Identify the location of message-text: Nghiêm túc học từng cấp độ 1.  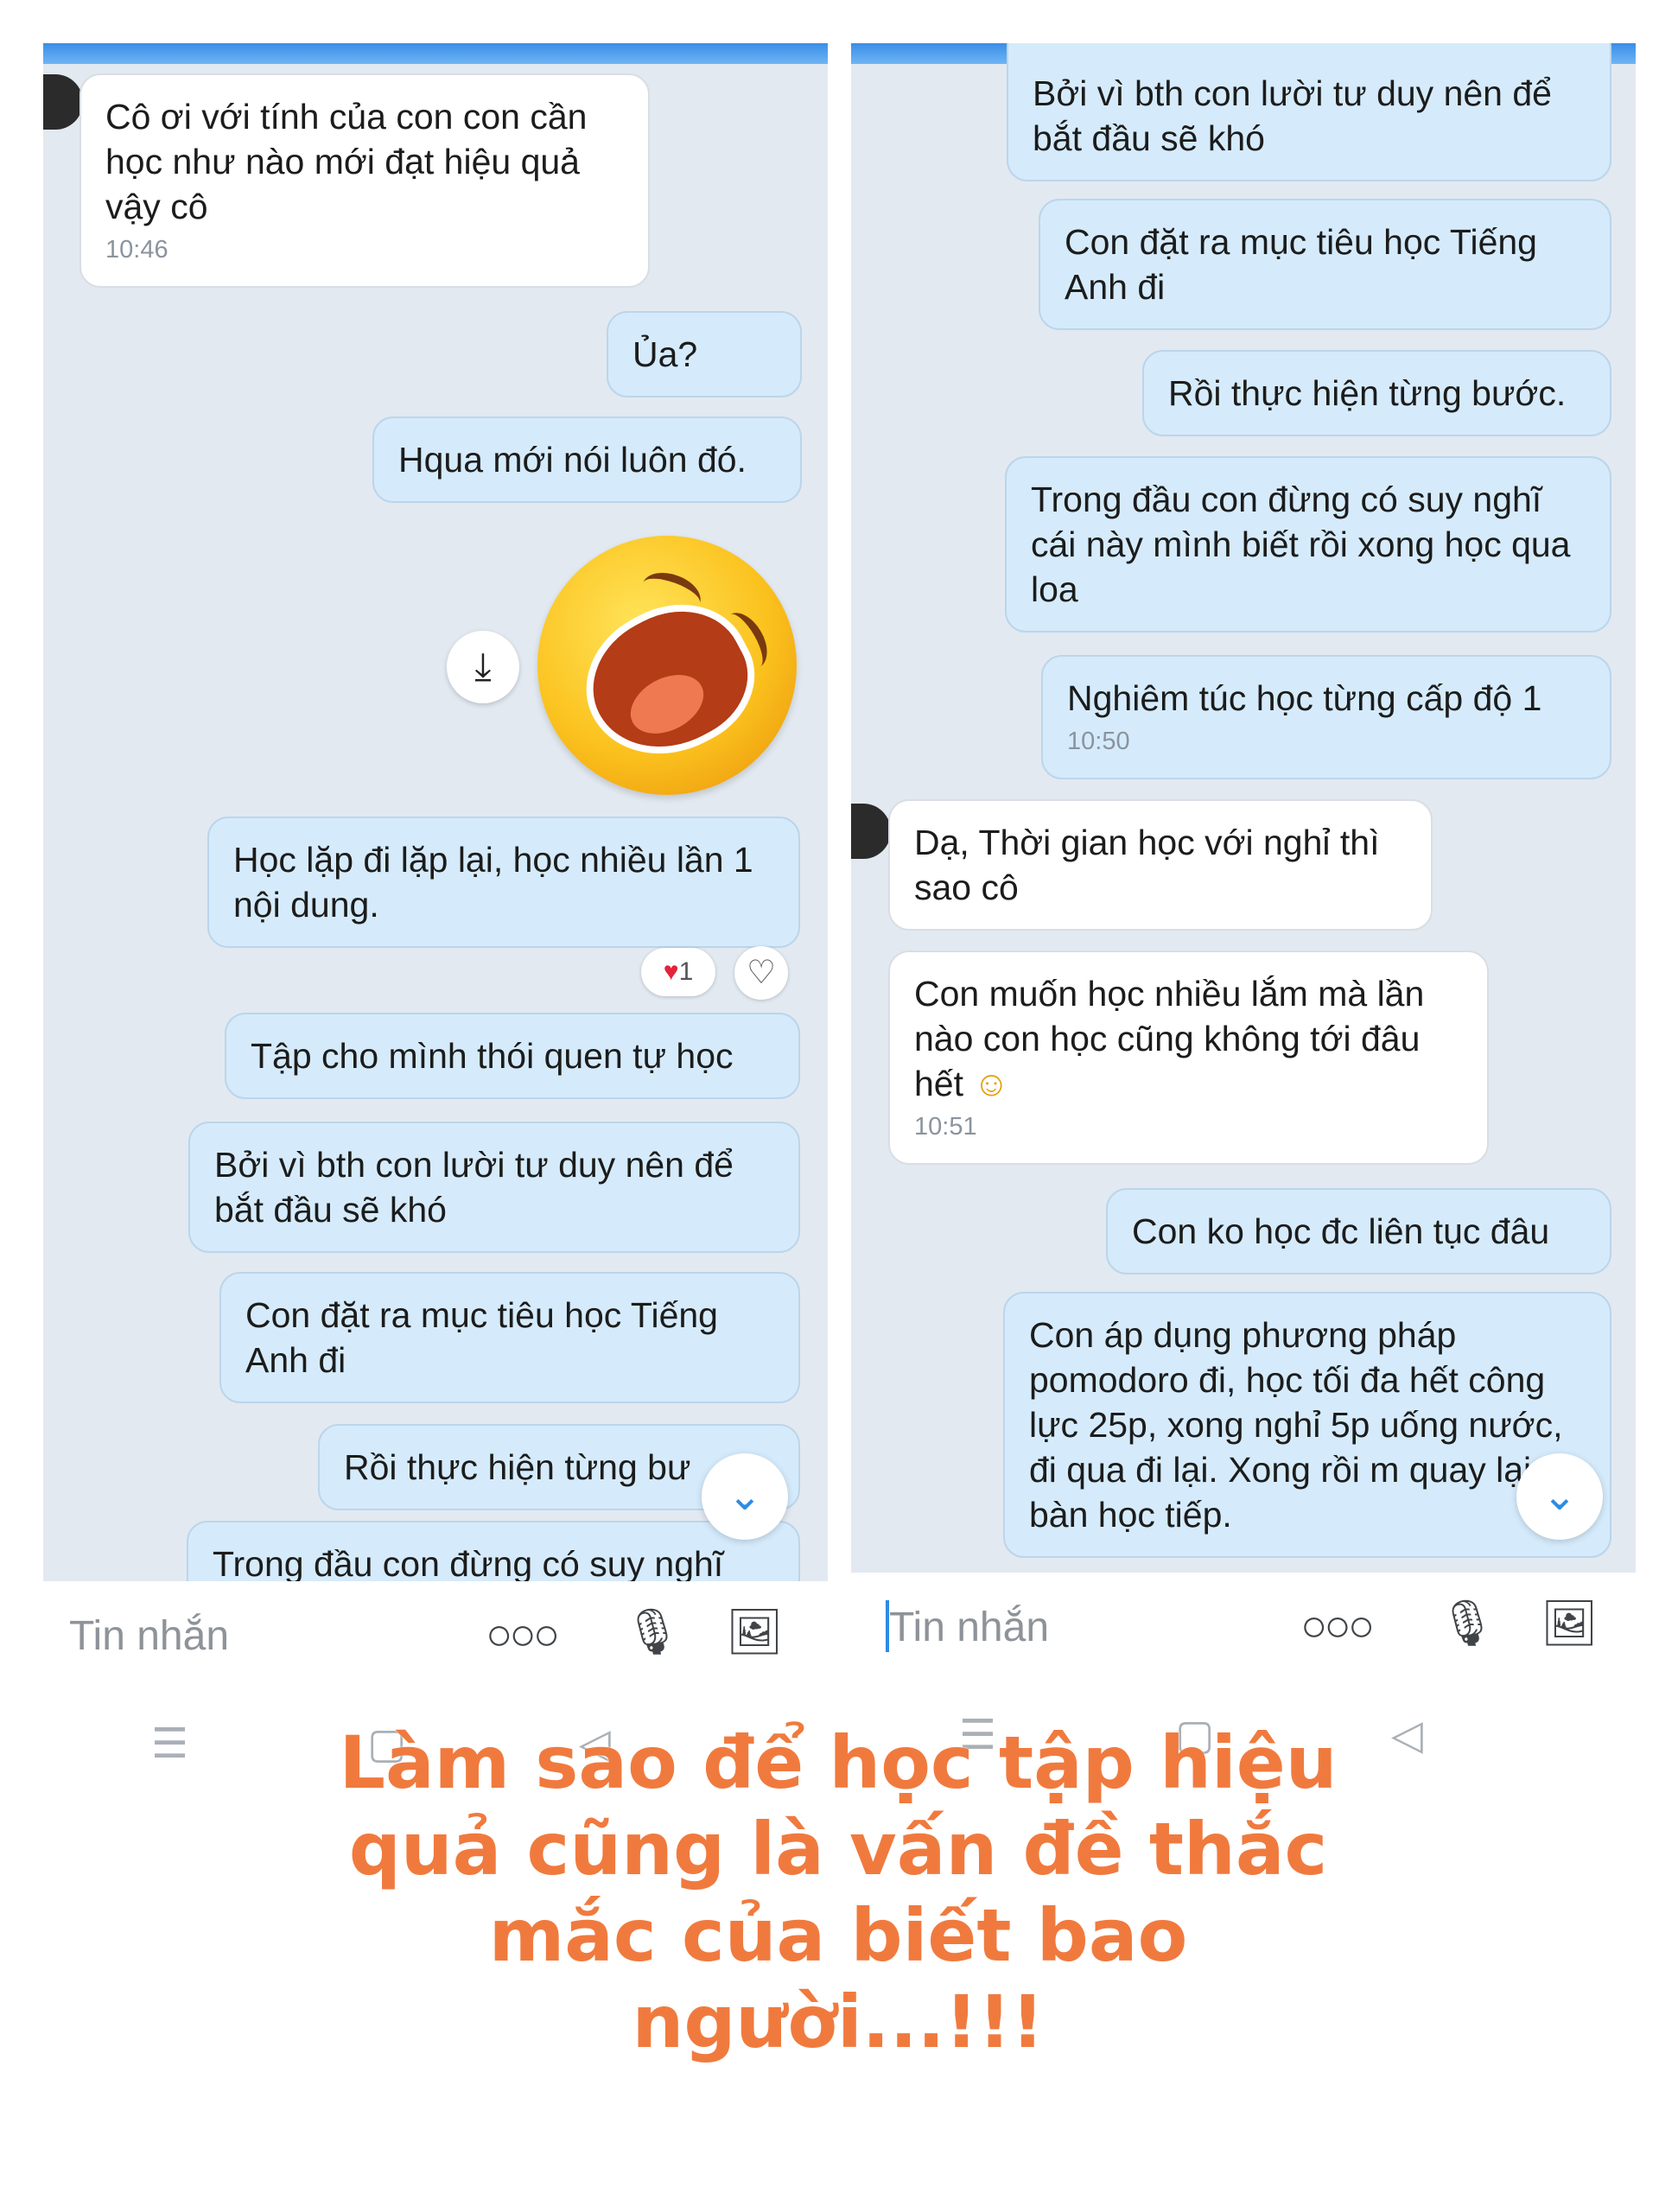
(1305, 698).